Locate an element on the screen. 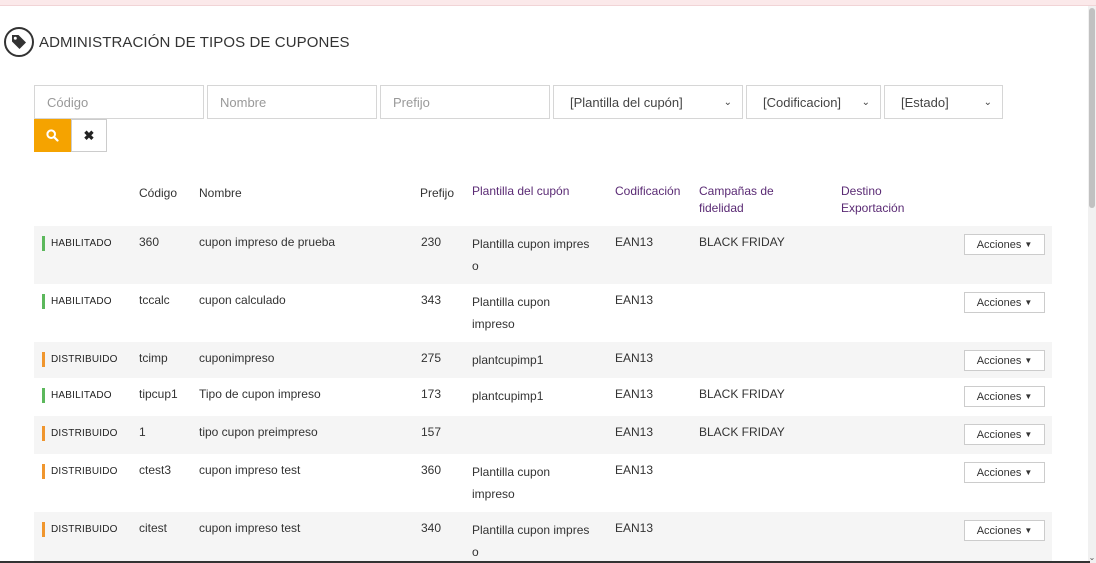  prefijo-filter is located at coordinates (465, 102).